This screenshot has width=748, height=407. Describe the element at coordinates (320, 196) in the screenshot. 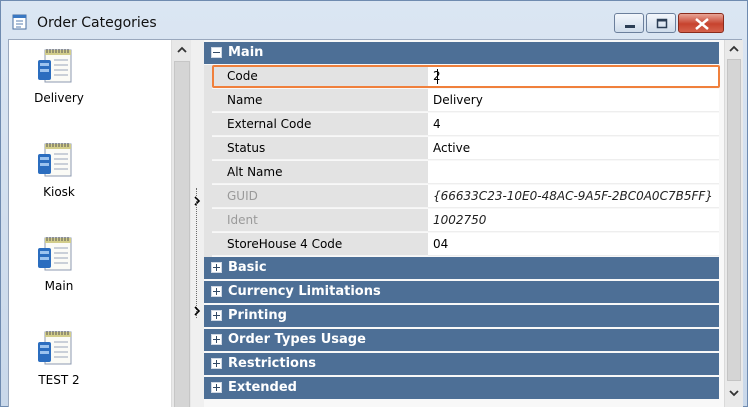

I see `property-name: GUID` at that location.